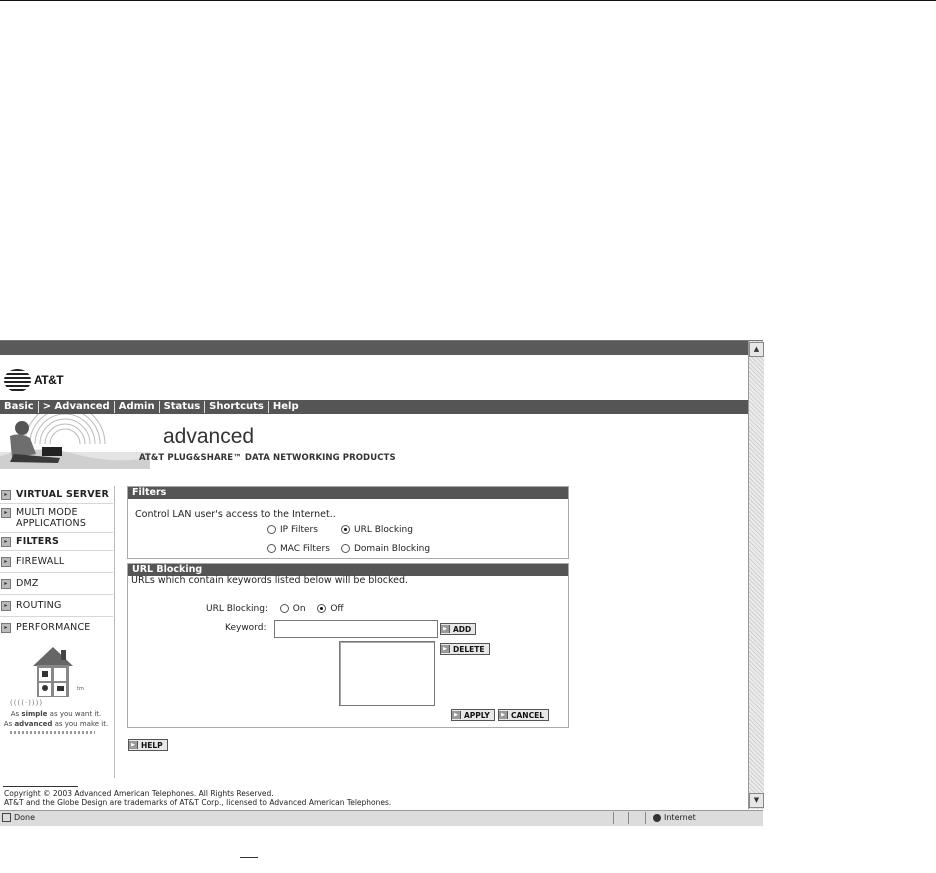 The height and width of the screenshot is (873, 936). I want to click on sidebar-item-routing: ▸ ROUTING, so click(56, 606).